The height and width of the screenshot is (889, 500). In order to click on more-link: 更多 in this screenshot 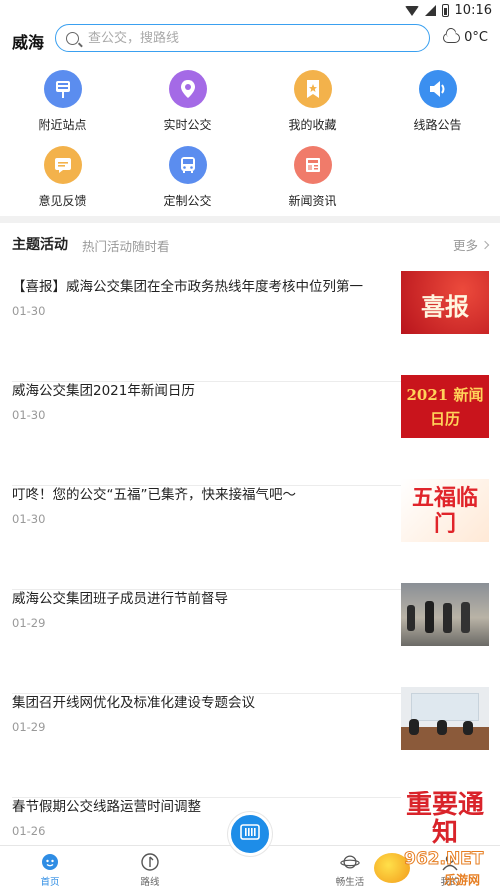, I will do `click(471, 244)`.